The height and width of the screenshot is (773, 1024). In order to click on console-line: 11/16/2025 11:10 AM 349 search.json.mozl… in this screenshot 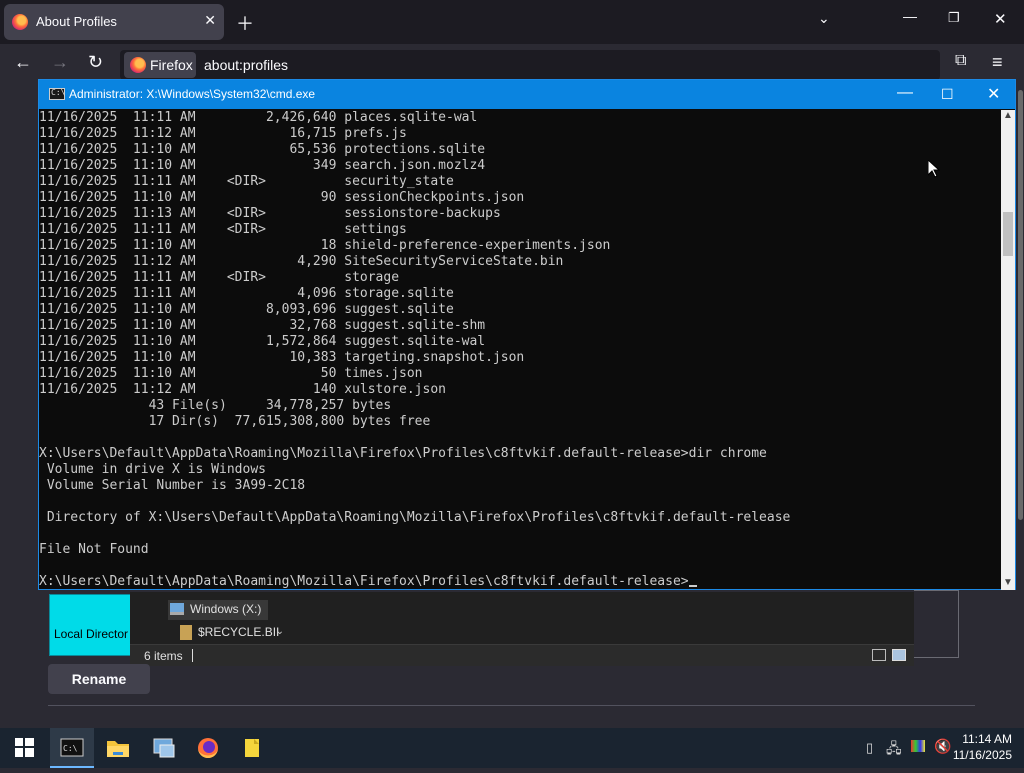, I will do `click(262, 165)`.